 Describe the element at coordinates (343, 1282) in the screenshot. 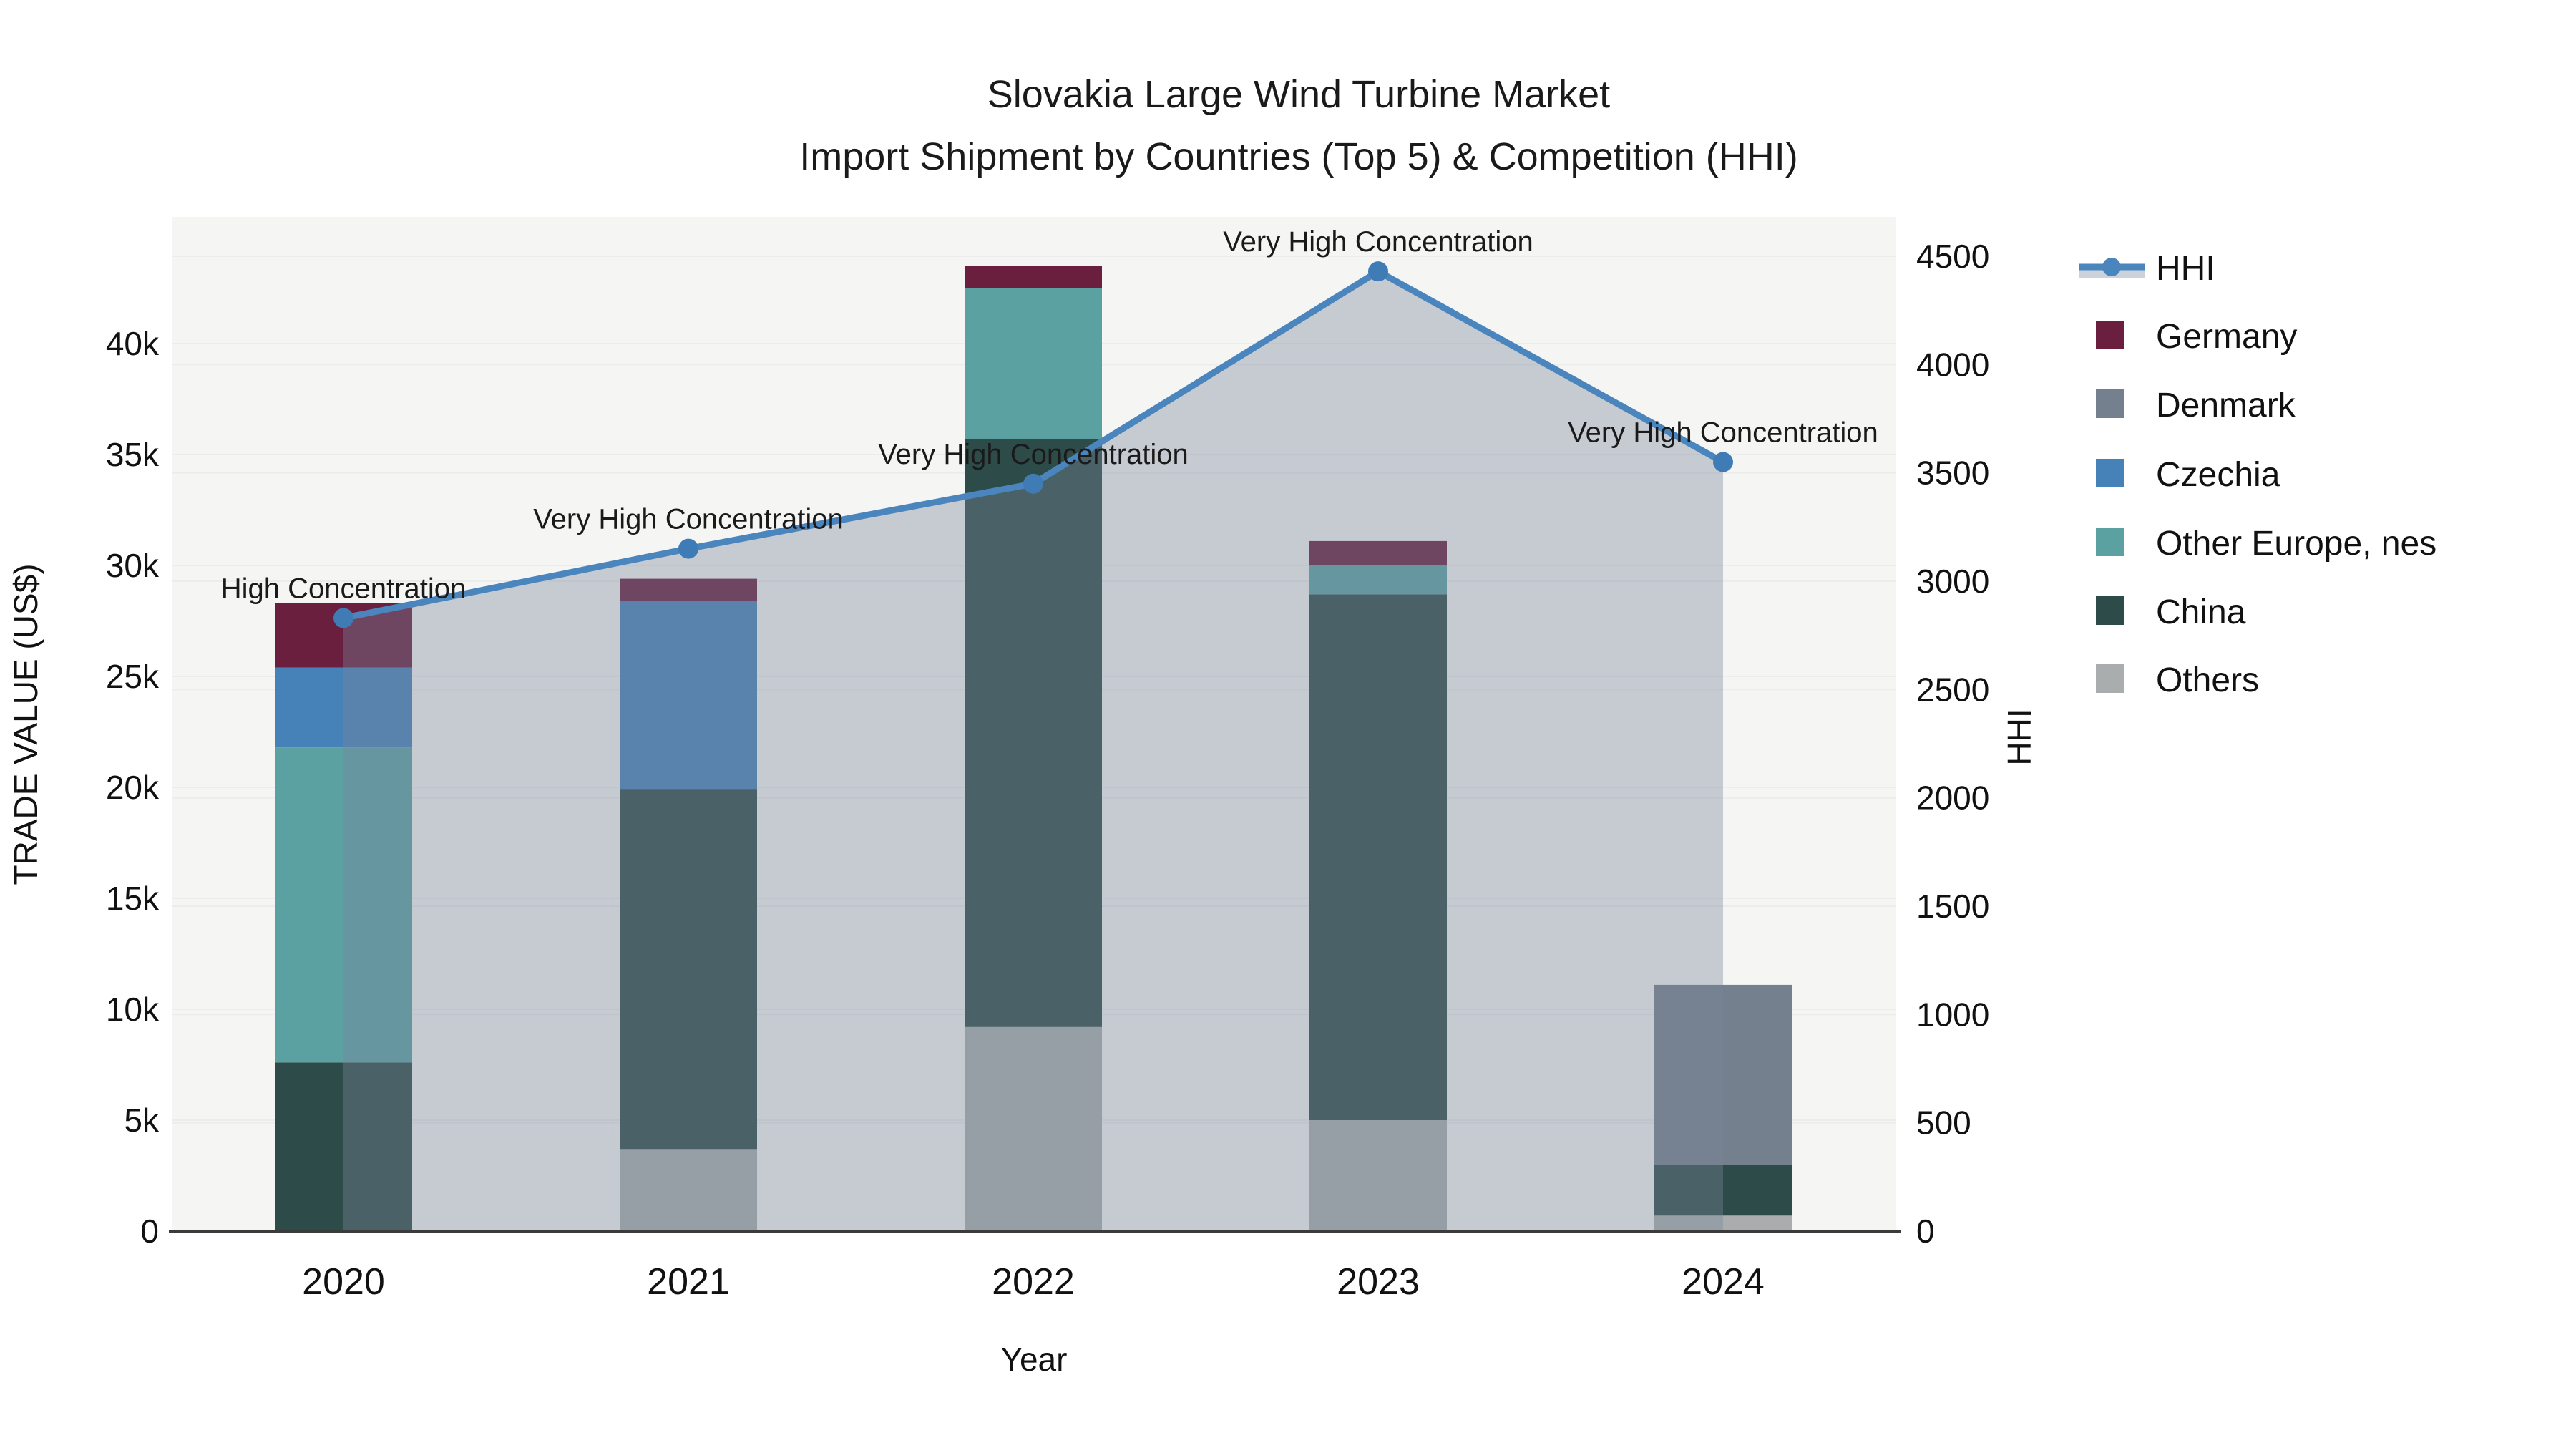

I see `x-tick-2020: 2020` at that location.